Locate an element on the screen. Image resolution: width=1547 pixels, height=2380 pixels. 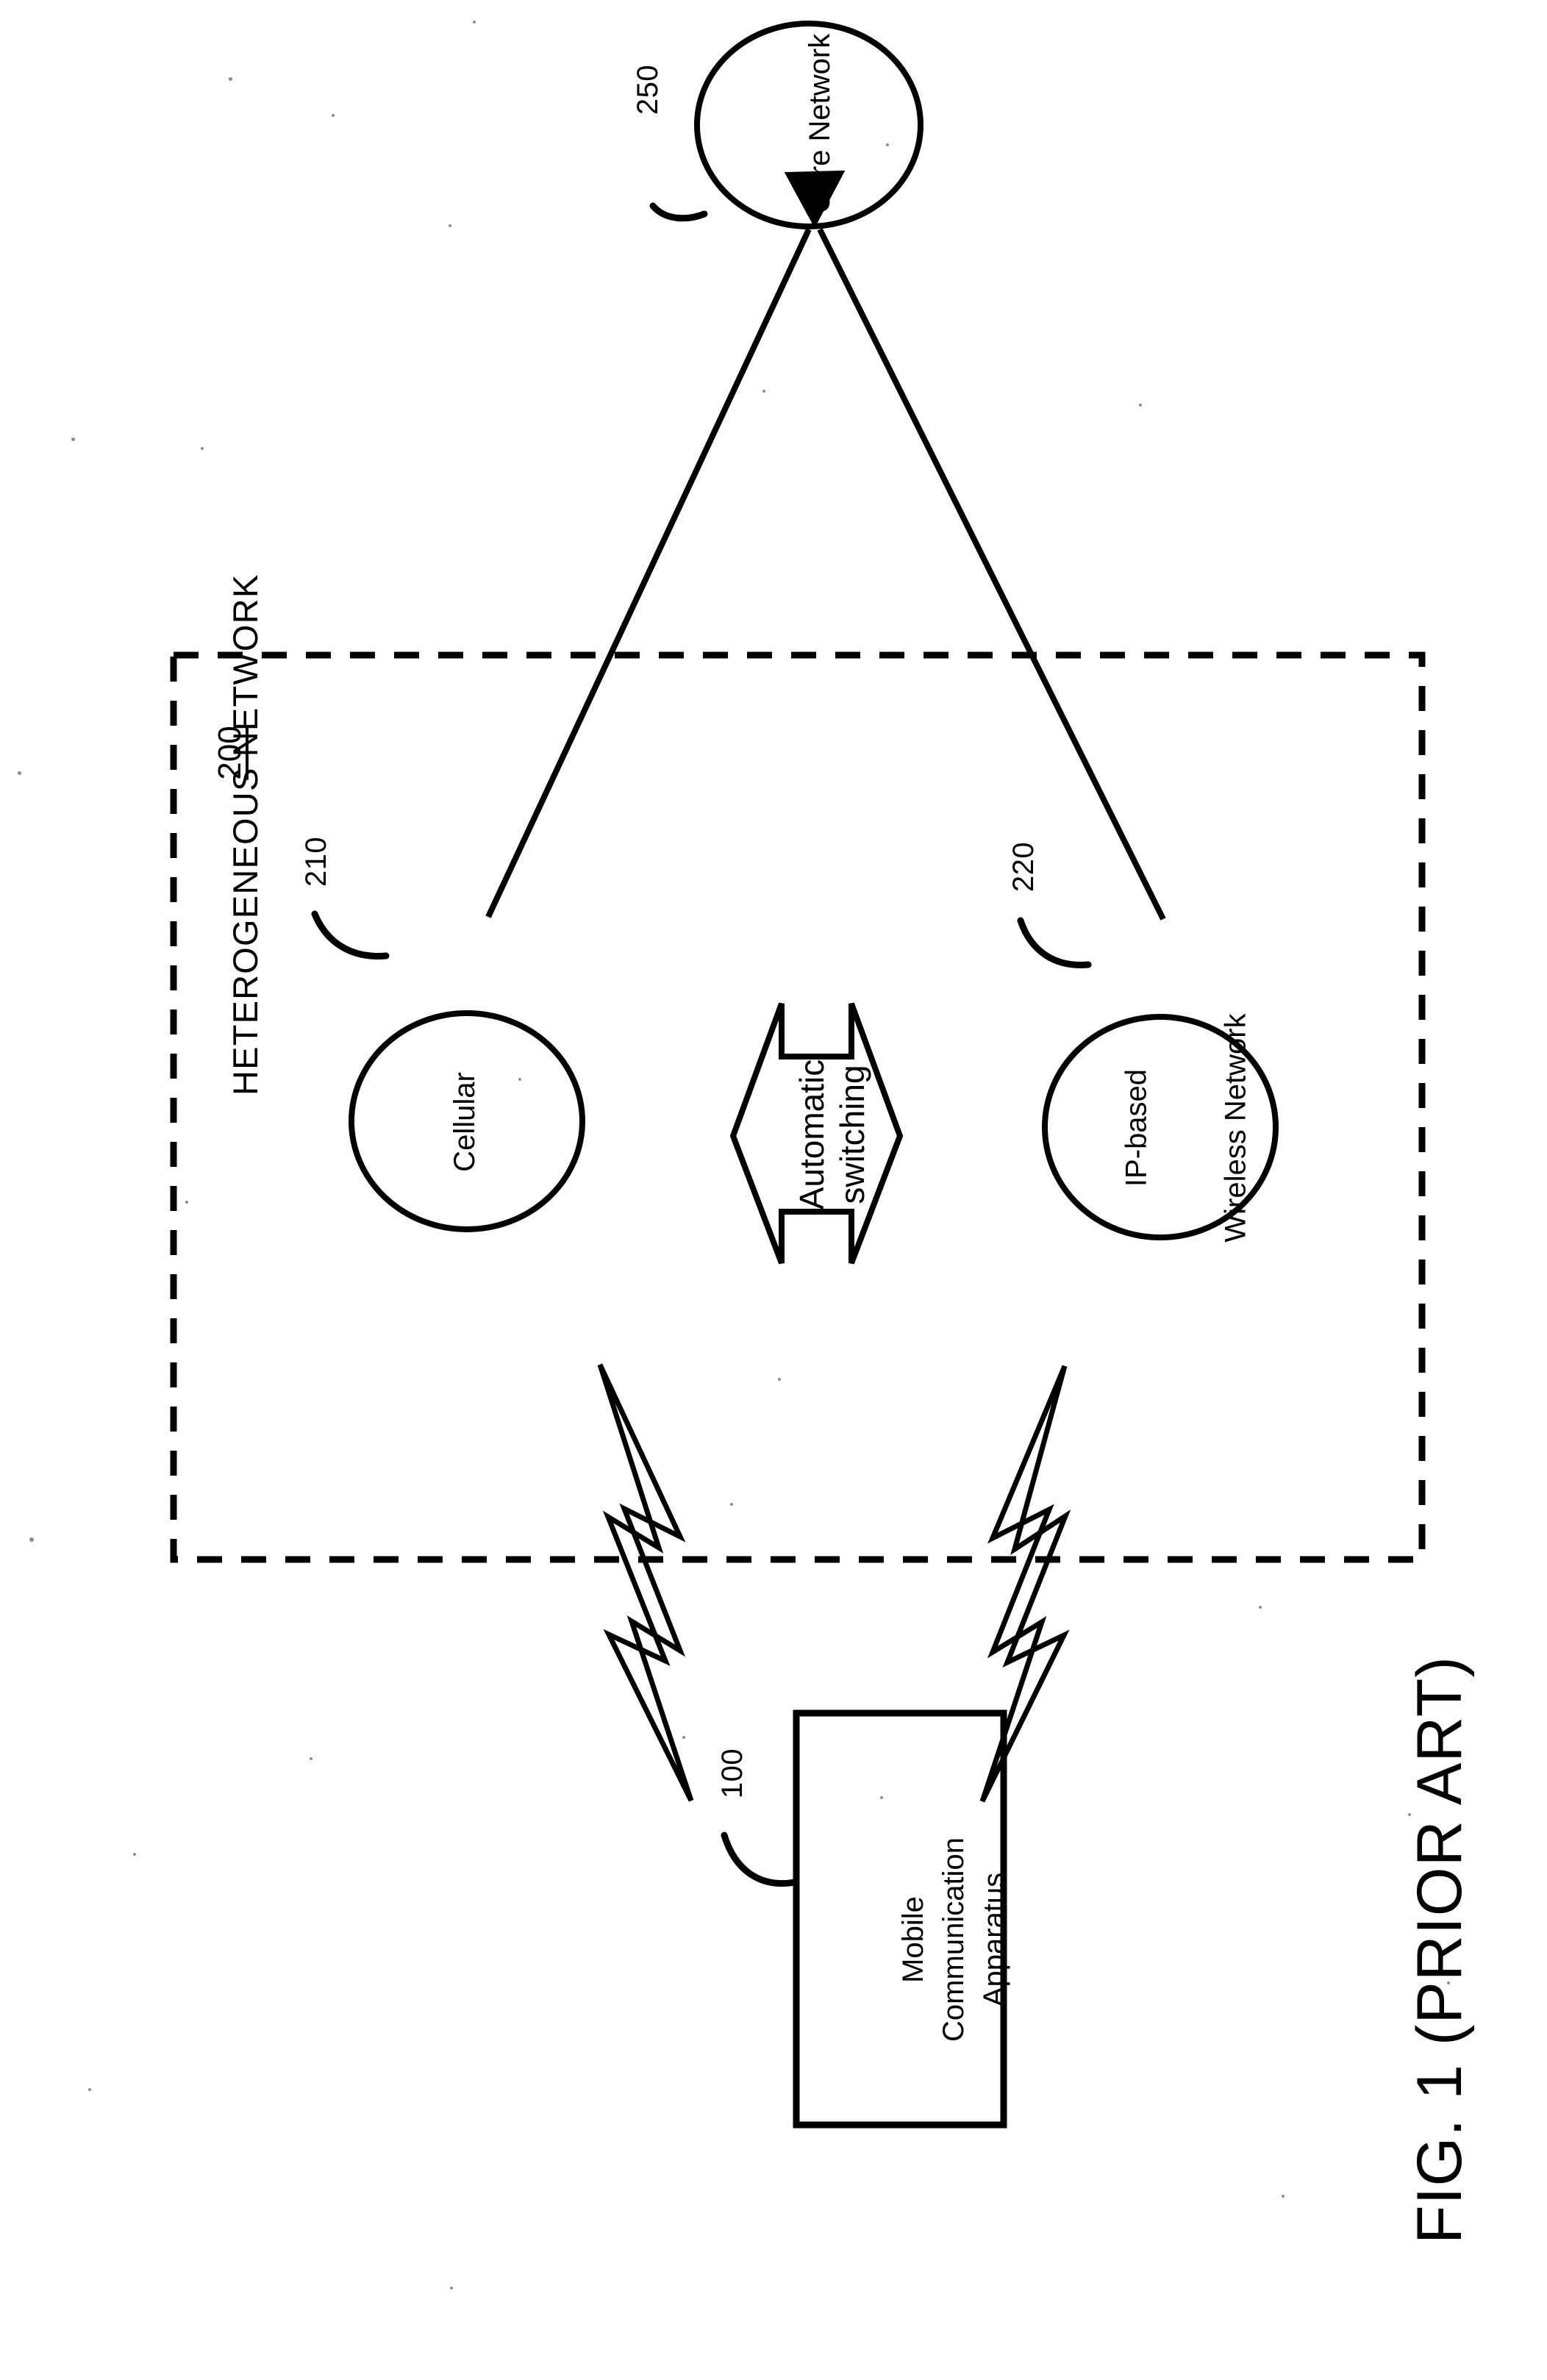
mobile-apparatus-box is located at coordinates (900, 1919).